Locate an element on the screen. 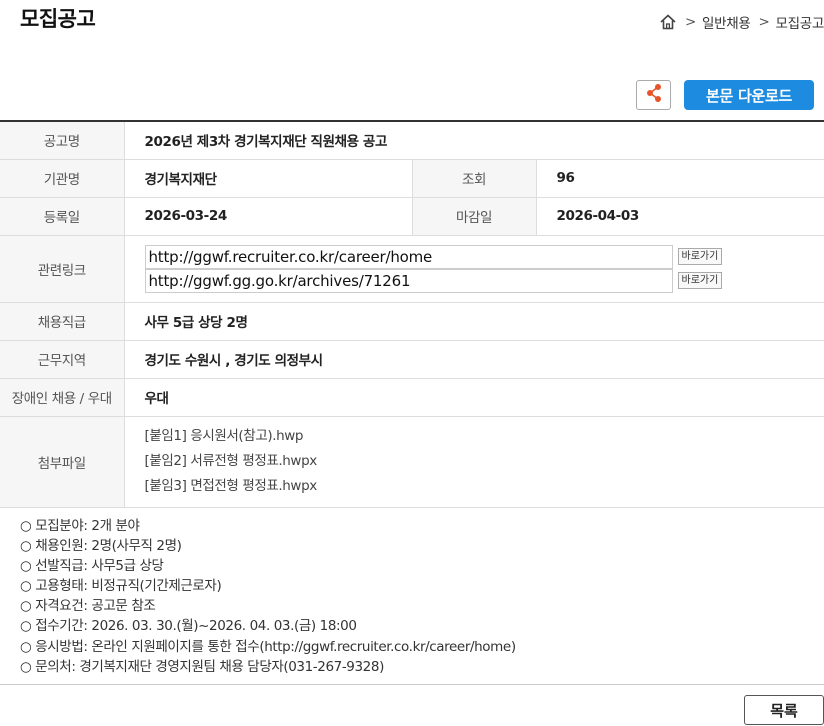 The width and height of the screenshot is (824, 726). attachment-link: [붙임1] 응시원서(참고).hwp is located at coordinates (484, 436).